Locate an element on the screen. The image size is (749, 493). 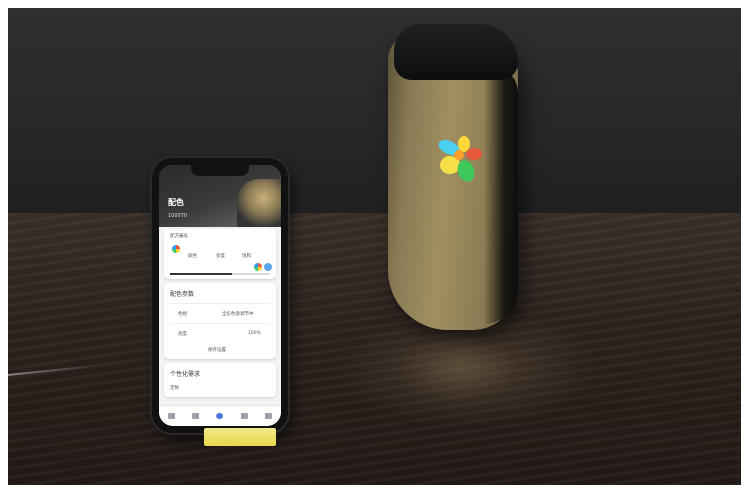
tab-color-icon is located at coordinates (220, 416).